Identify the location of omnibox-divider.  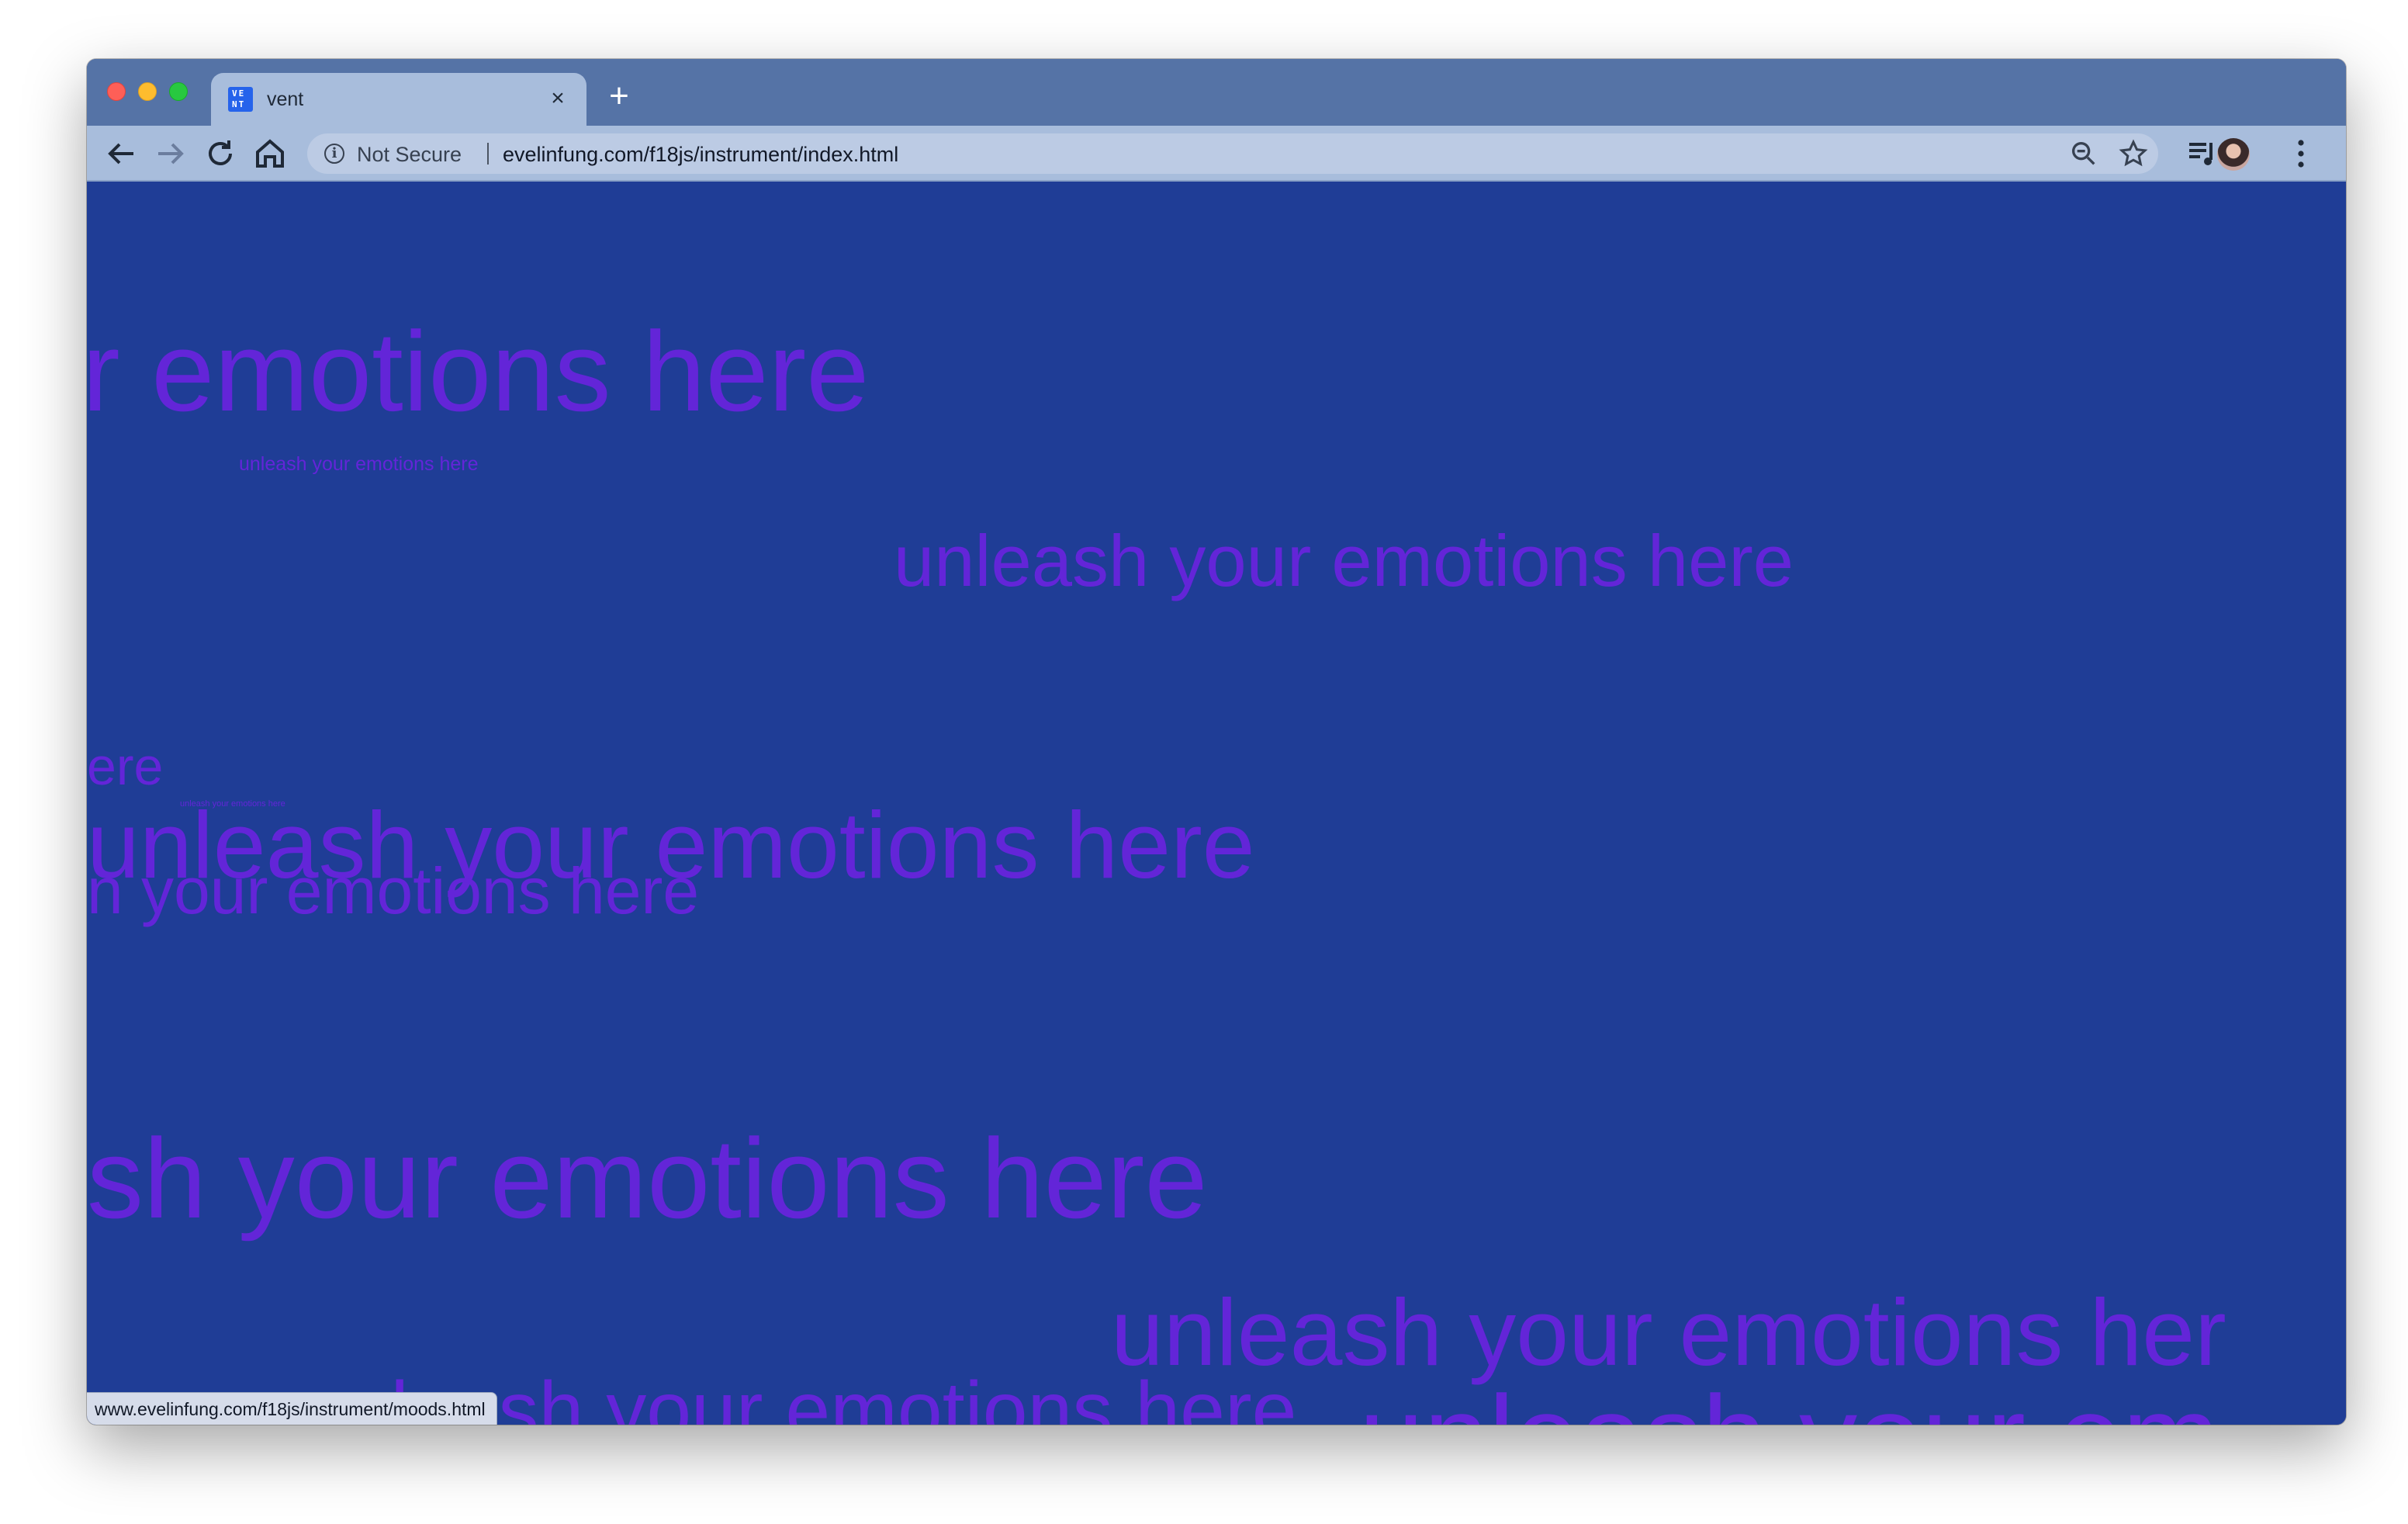
(488, 154).